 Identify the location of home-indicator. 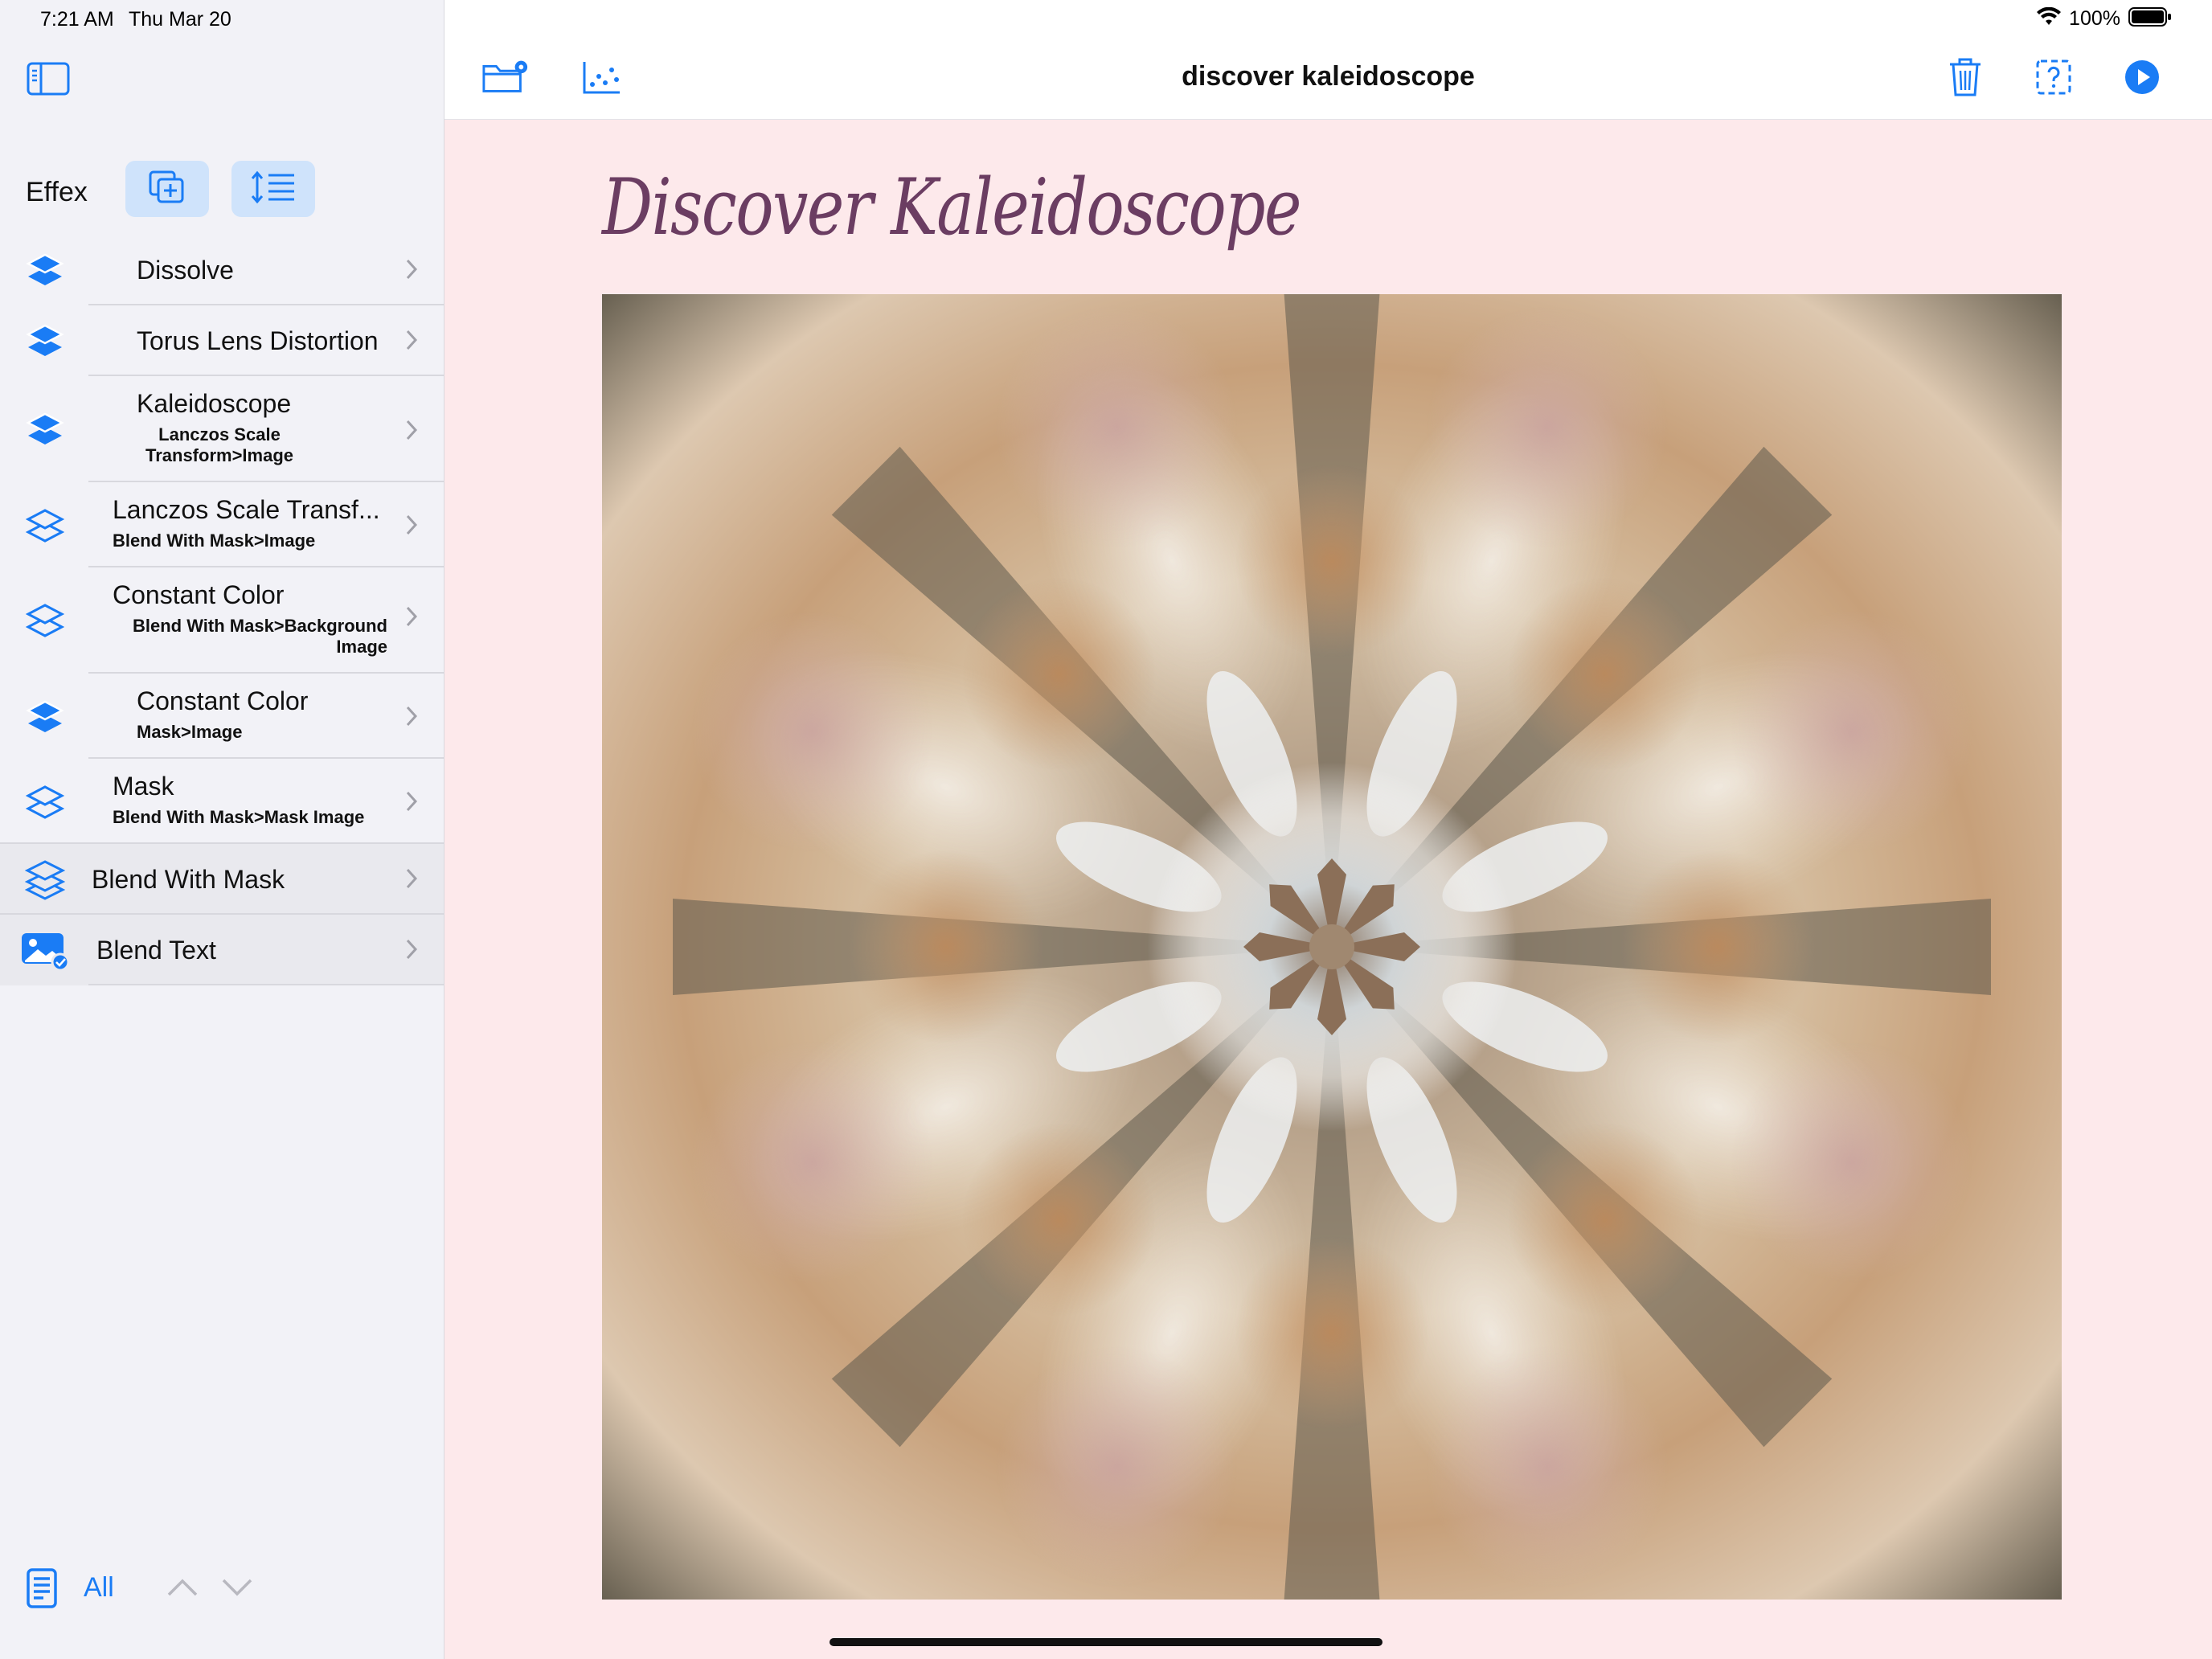
(1106, 1642).